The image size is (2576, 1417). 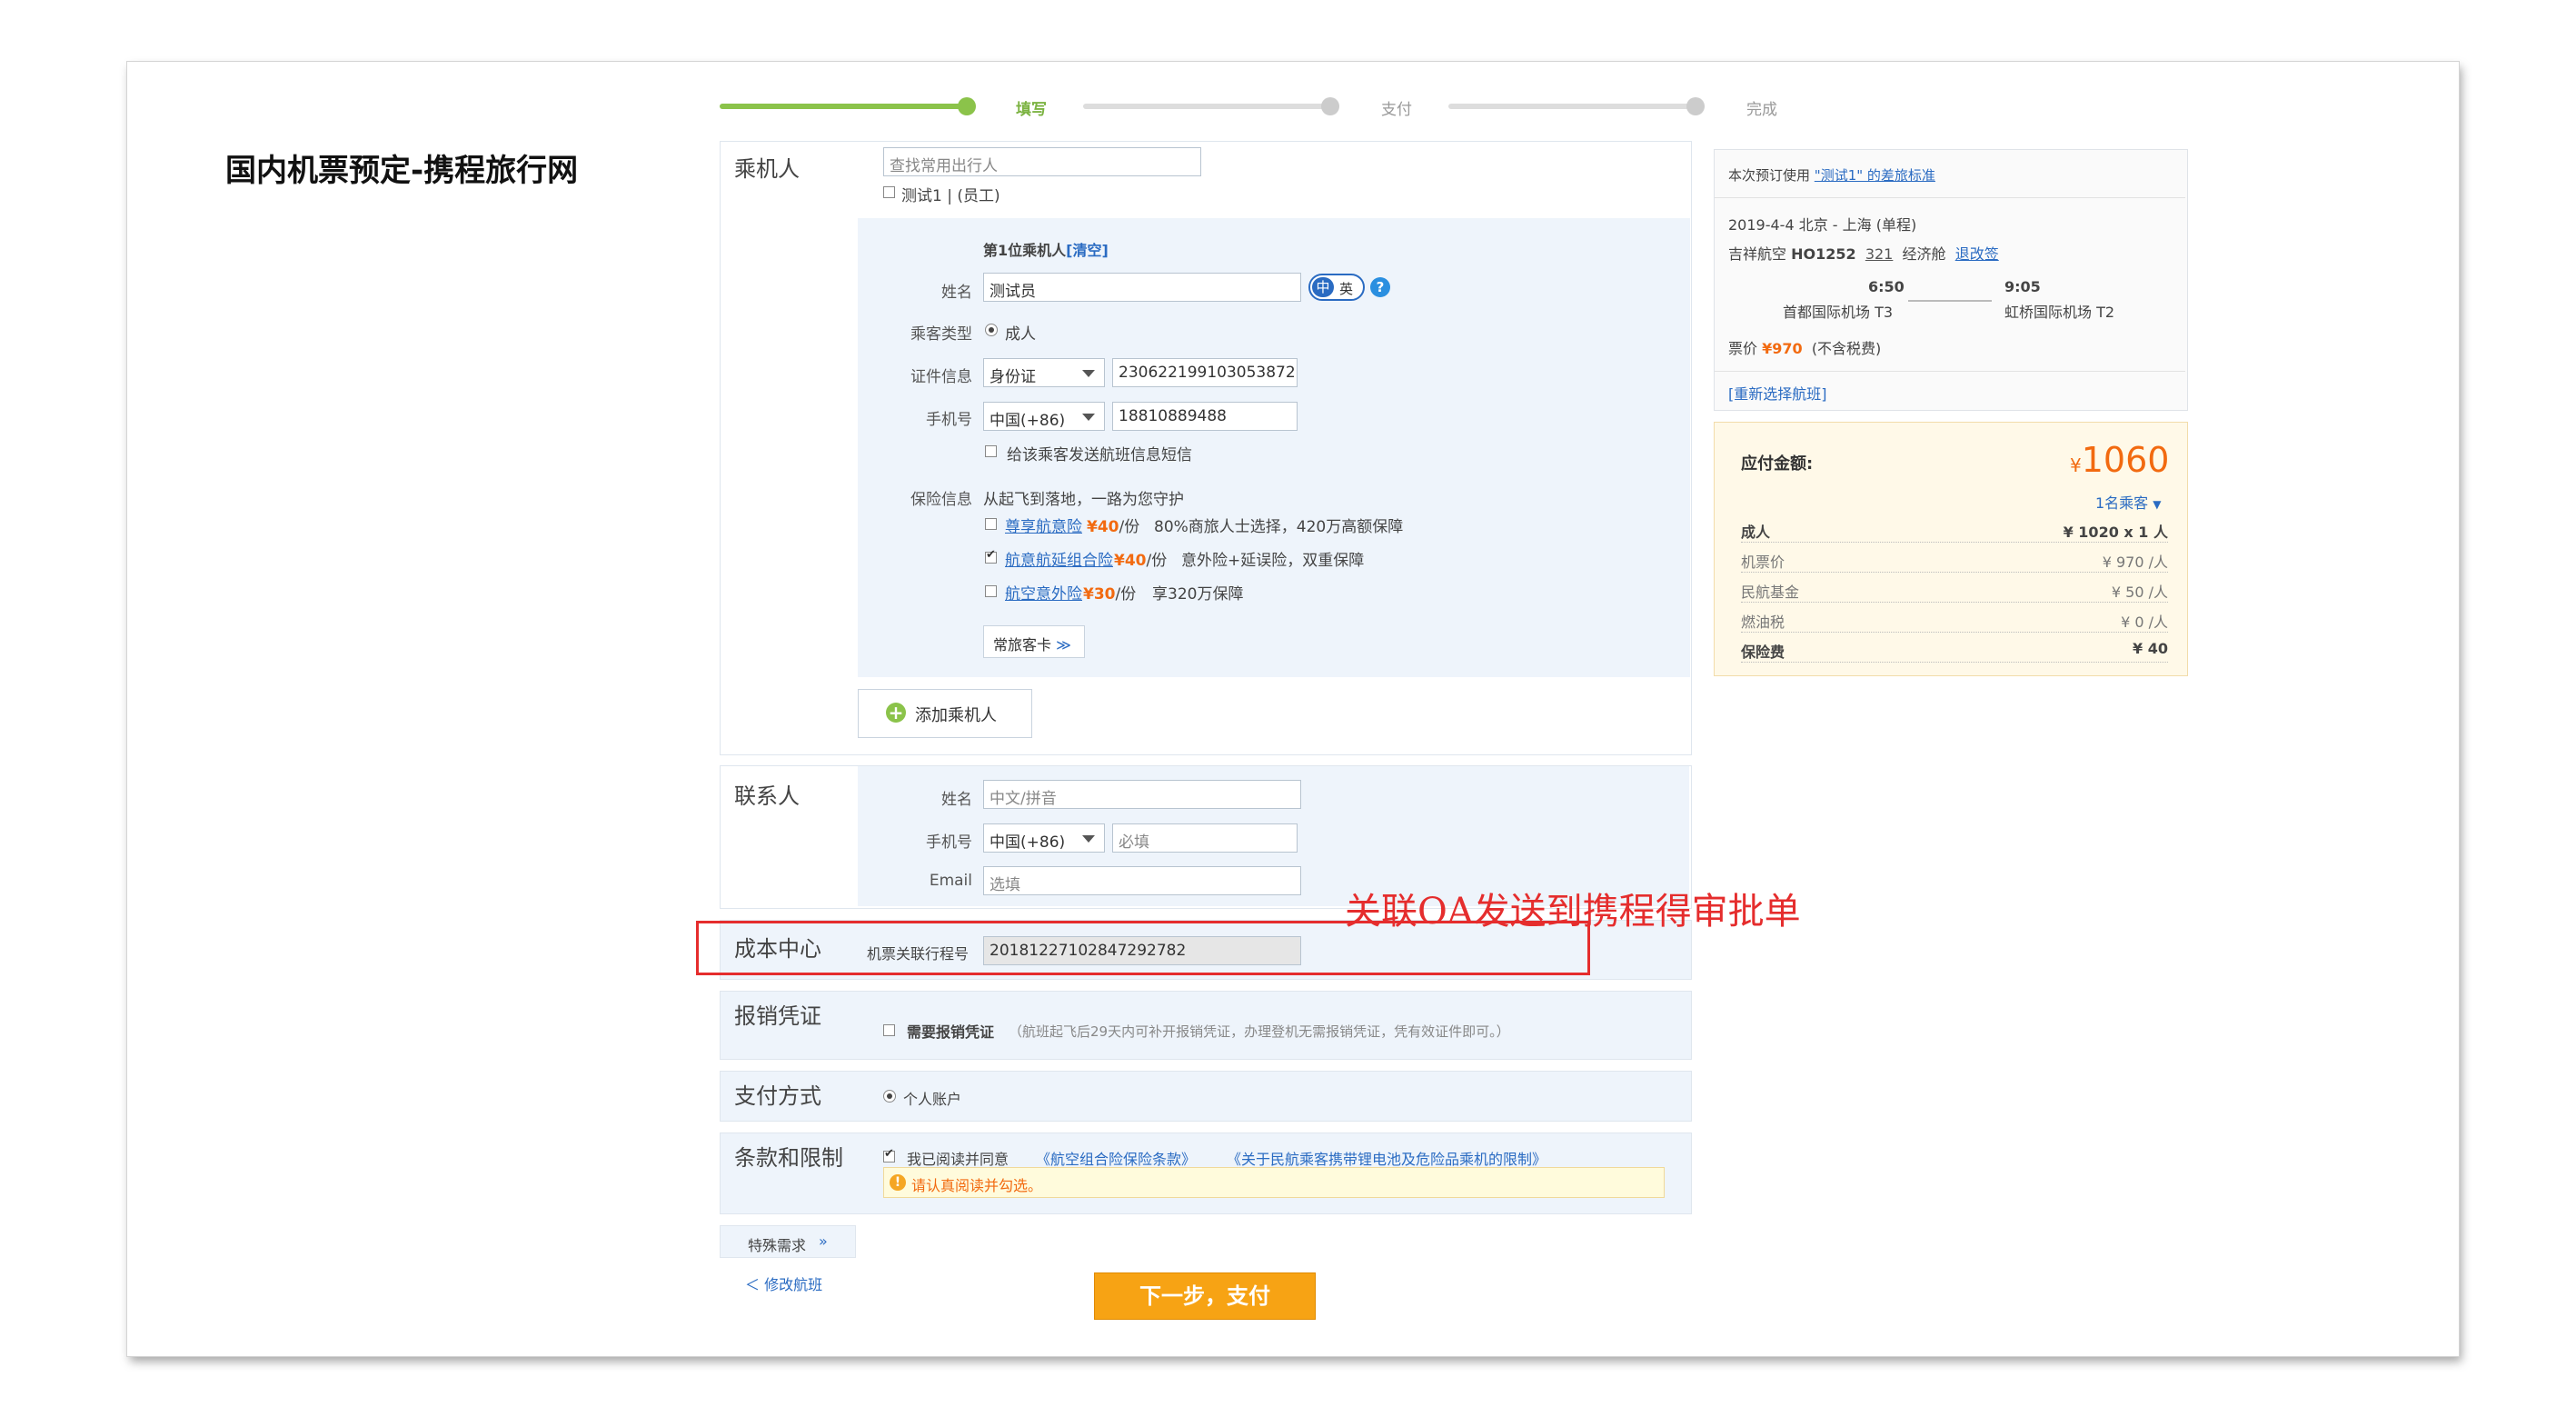 I want to click on fee-row: 机票价 ¥ 970 /人, so click(x=1954, y=561).